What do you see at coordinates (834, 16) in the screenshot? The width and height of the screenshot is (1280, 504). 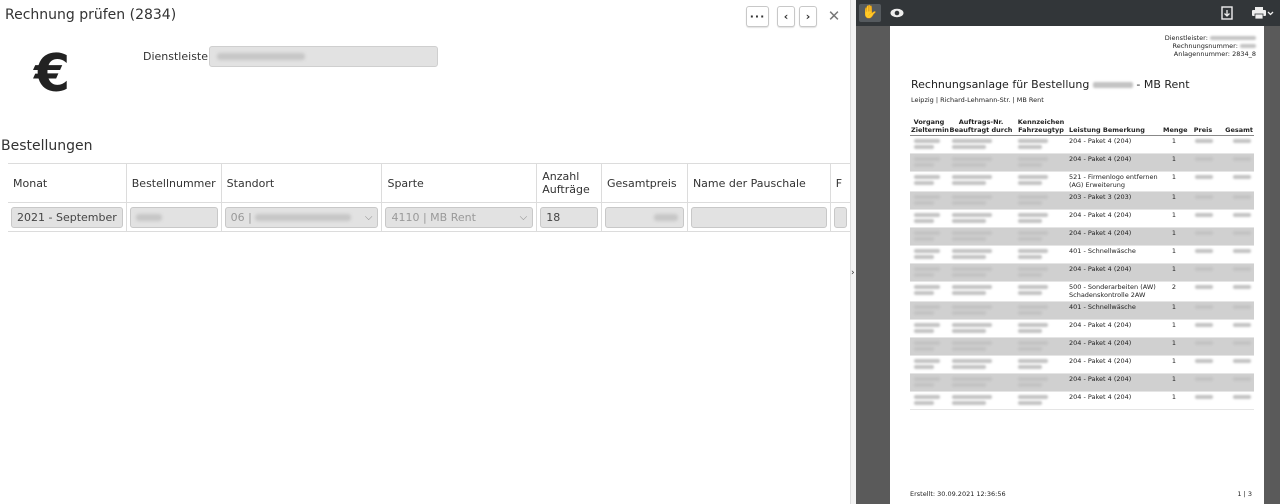 I see `close-icon: ✕` at bounding box center [834, 16].